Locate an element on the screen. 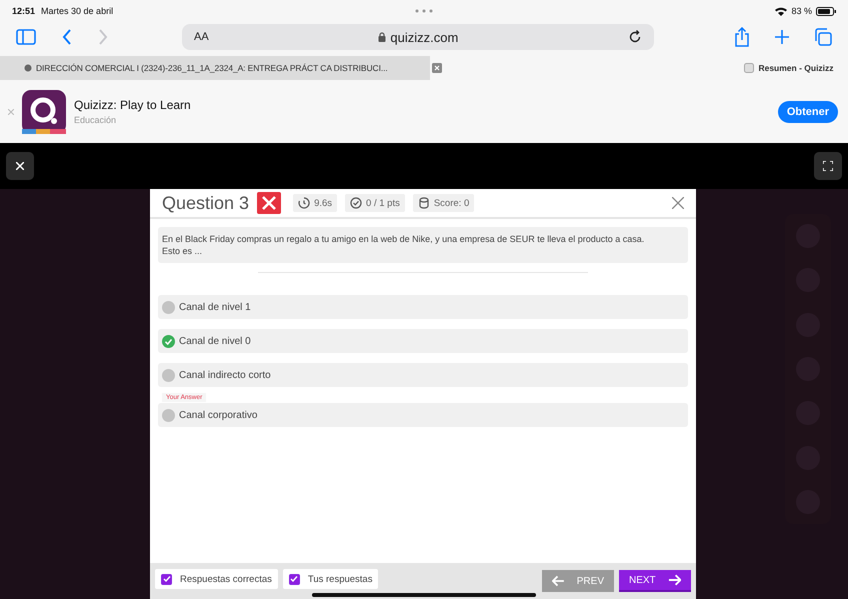 This screenshot has height=599, width=848. address-bar: AA quizizz.com is located at coordinates (418, 37).